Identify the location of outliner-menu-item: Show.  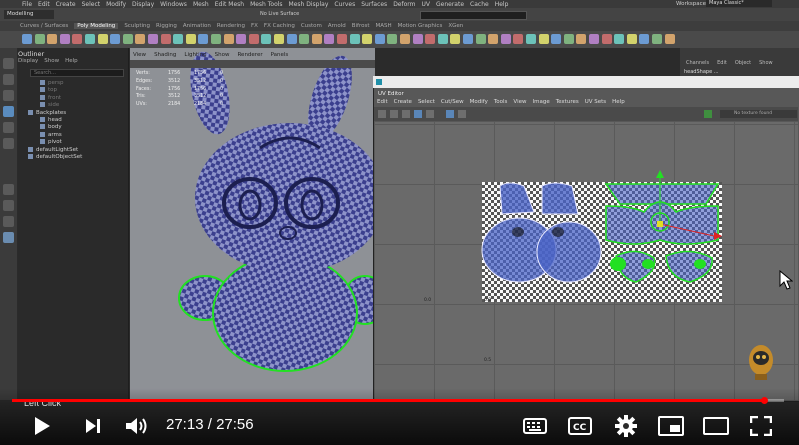
(51, 61).